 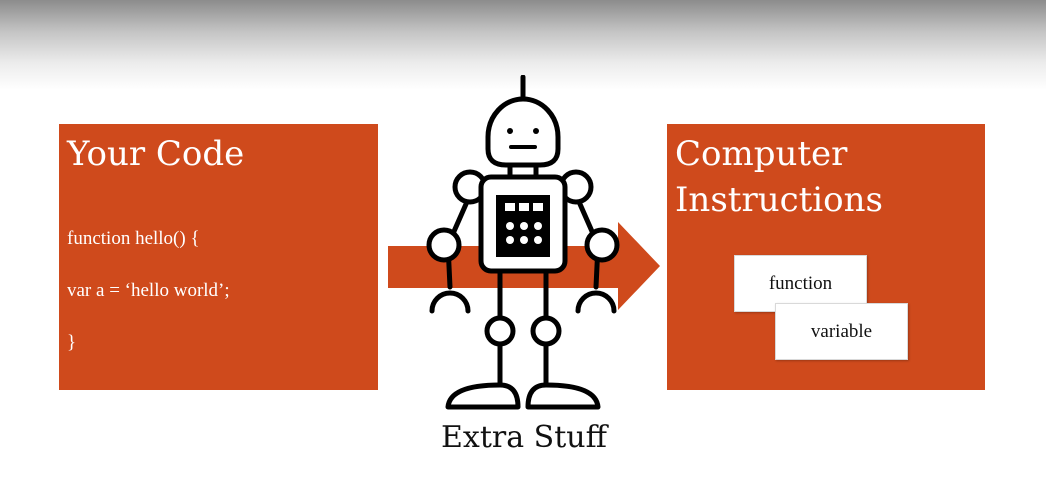 What do you see at coordinates (72, 342) in the screenshot?
I see `code-line: }` at bounding box center [72, 342].